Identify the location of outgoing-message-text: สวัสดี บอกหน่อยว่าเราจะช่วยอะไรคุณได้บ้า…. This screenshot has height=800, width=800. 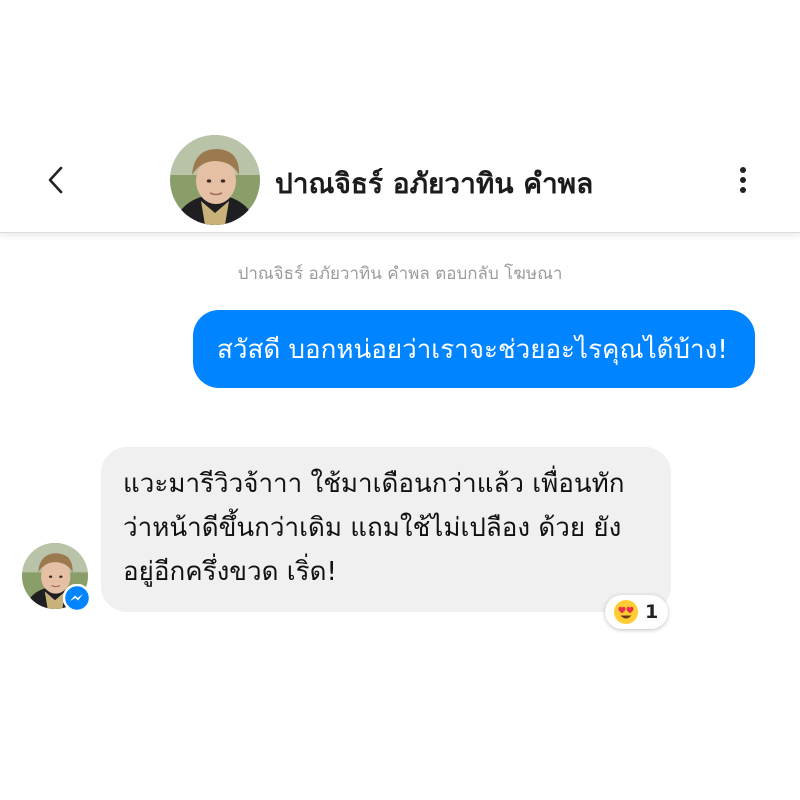
(472, 350).